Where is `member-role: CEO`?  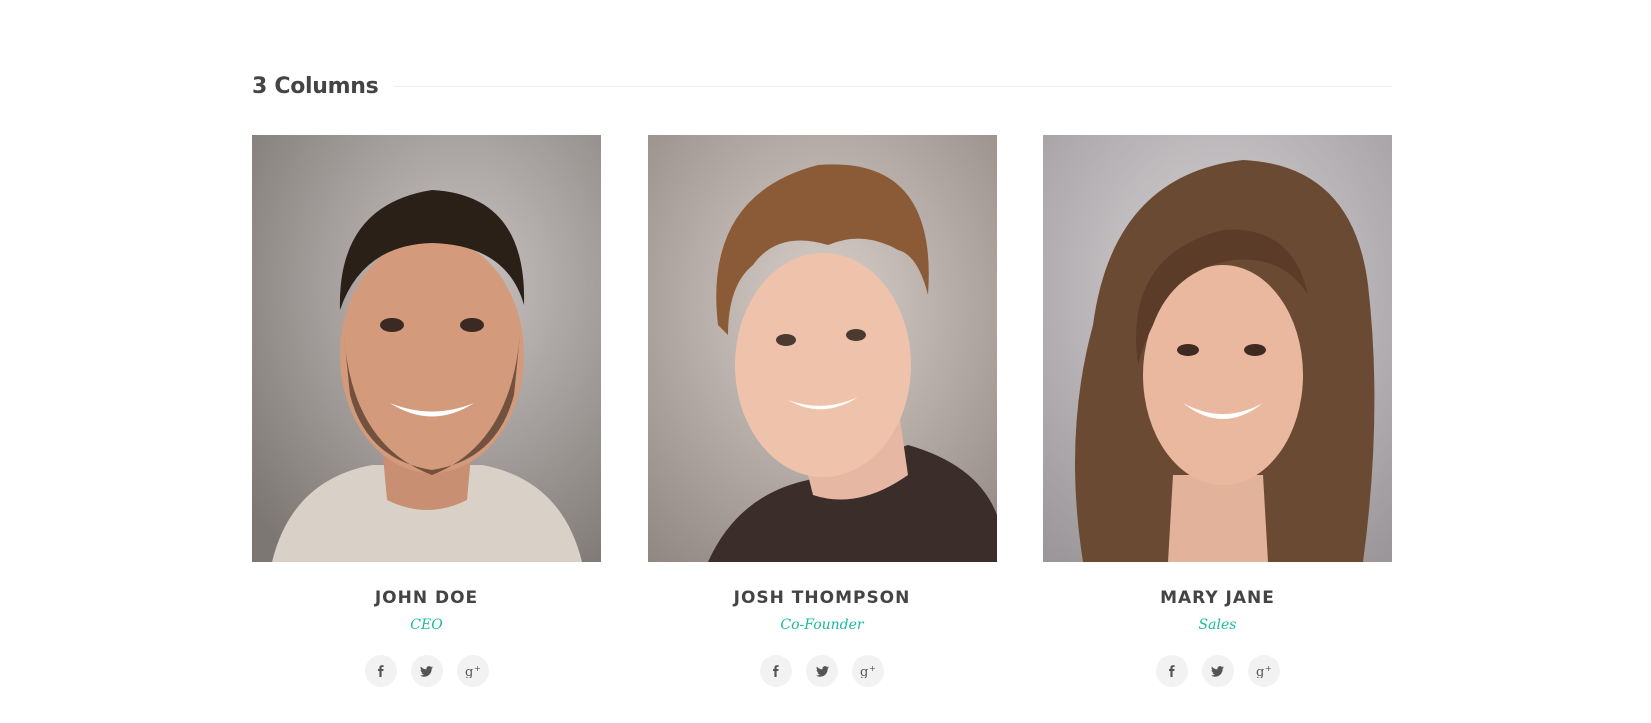
member-role: CEO is located at coordinates (426, 625).